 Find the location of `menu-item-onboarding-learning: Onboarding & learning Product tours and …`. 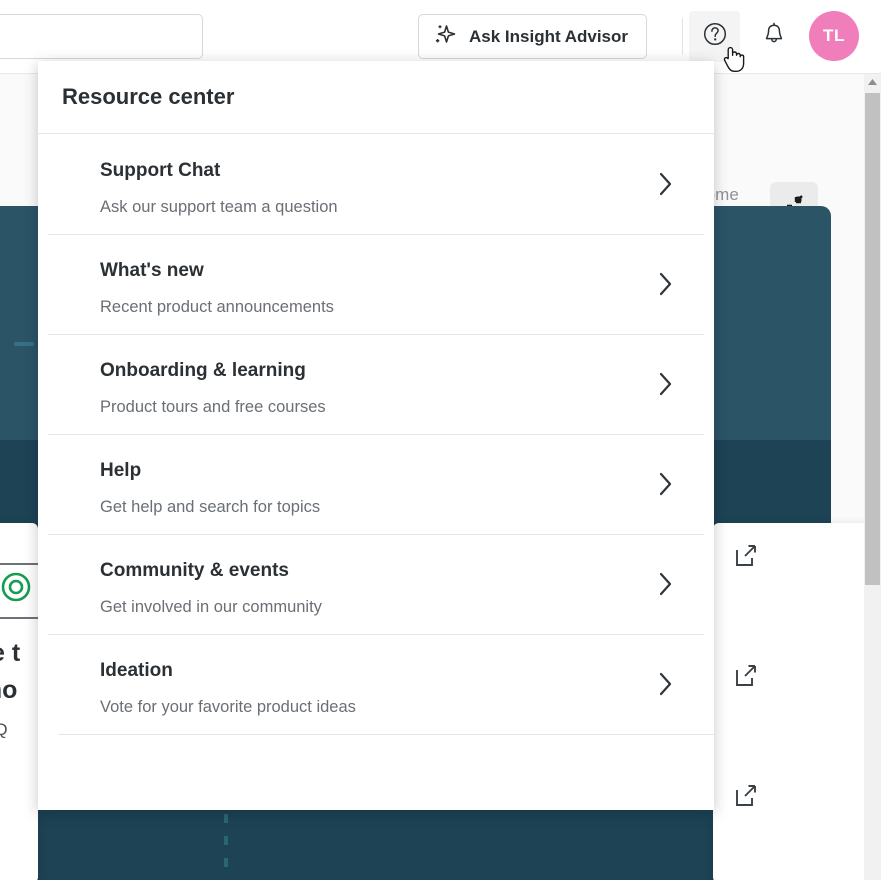

menu-item-onboarding-learning: Onboarding & learning Product tours and … is located at coordinates (376, 384).